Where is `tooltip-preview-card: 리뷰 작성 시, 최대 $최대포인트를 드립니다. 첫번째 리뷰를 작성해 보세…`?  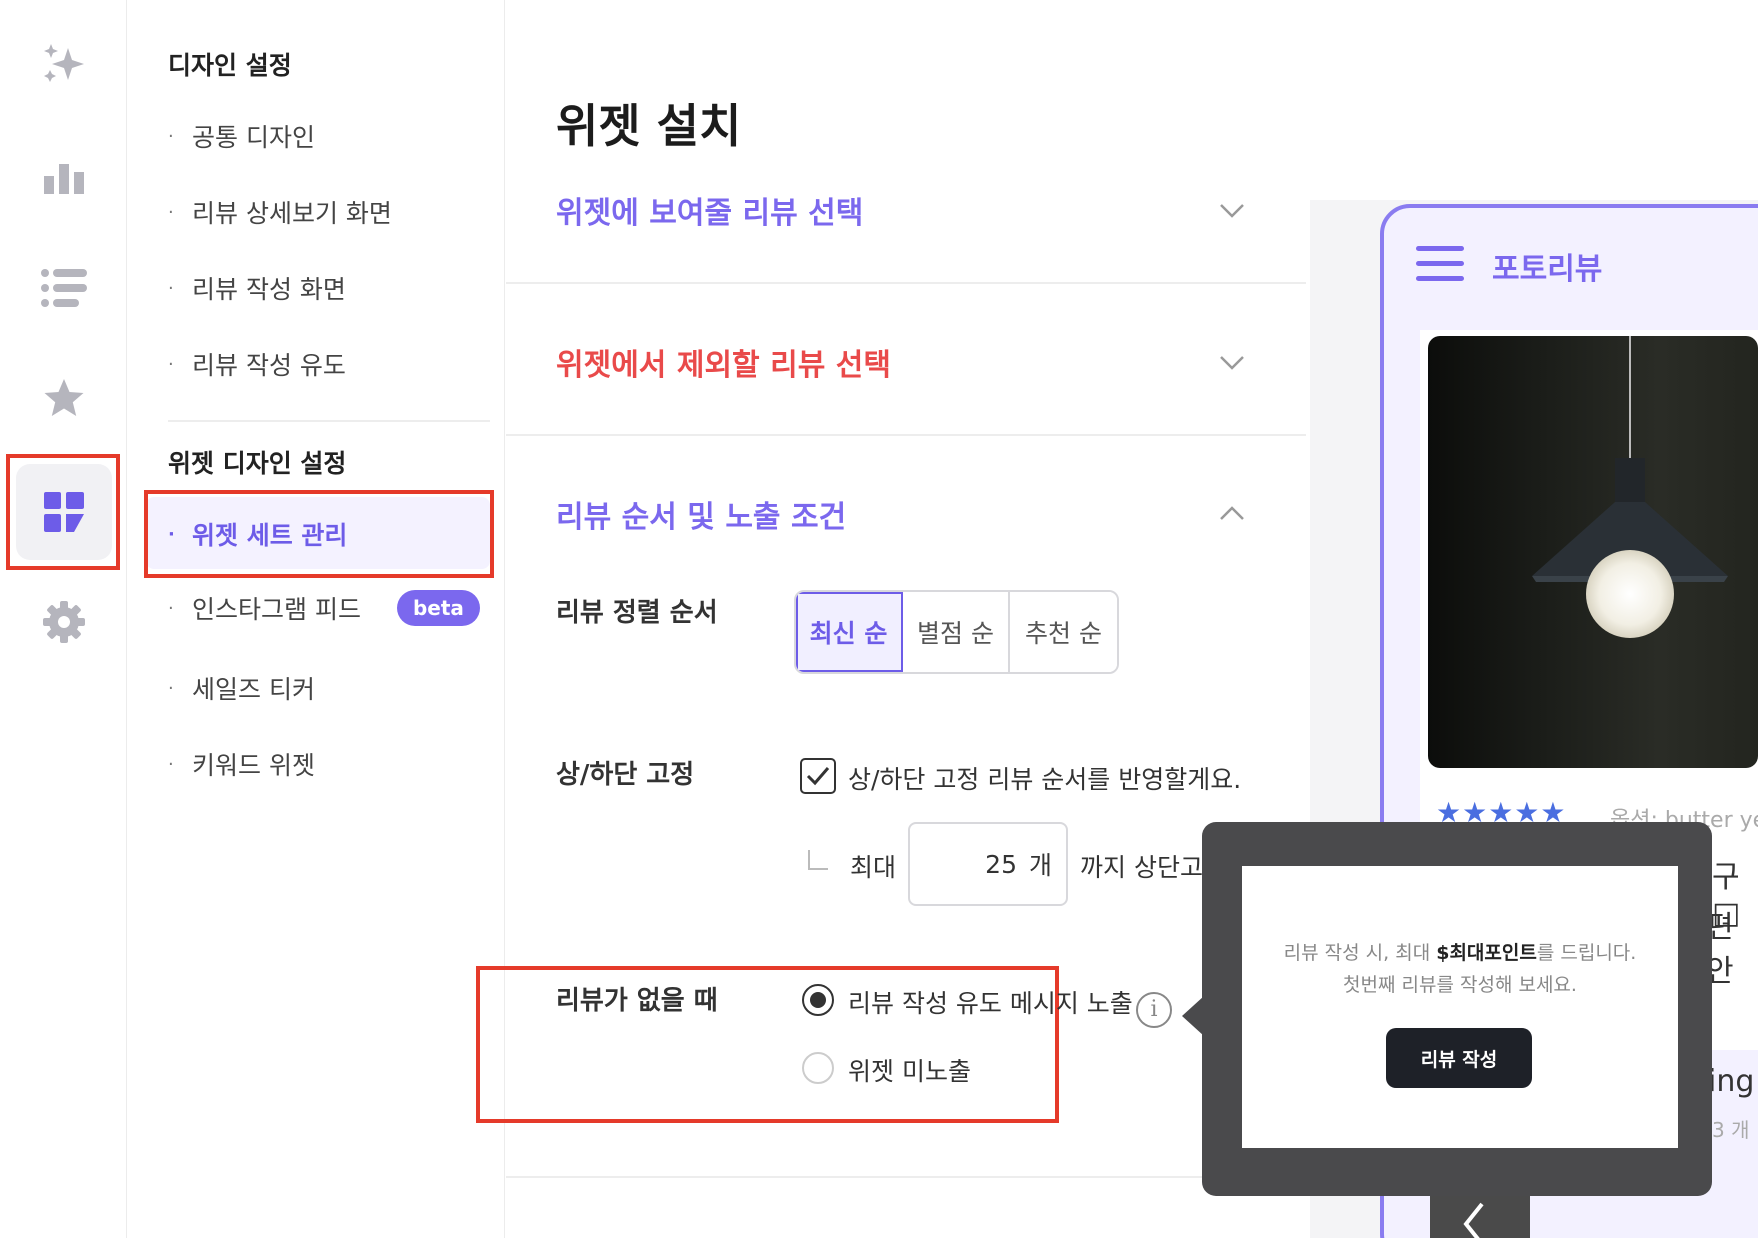 tooltip-preview-card: 리뷰 작성 시, 최대 $최대포인트를 드립니다. 첫번째 리뷰를 작성해 보세… is located at coordinates (1460, 1007).